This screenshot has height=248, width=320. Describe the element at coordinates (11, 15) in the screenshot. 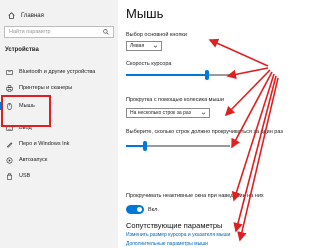

I see `home-icon` at that location.